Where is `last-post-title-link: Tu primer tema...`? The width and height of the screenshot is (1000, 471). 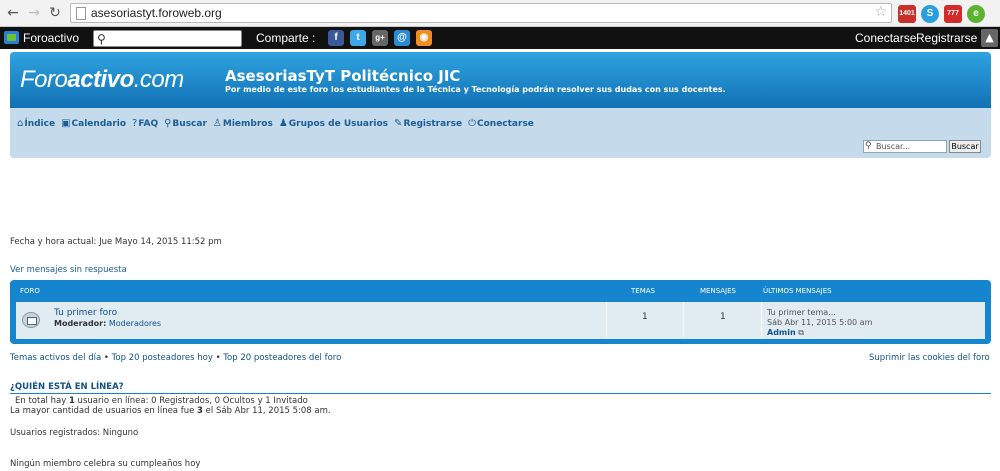 last-post-title-link: Tu primer tema... is located at coordinates (819, 313).